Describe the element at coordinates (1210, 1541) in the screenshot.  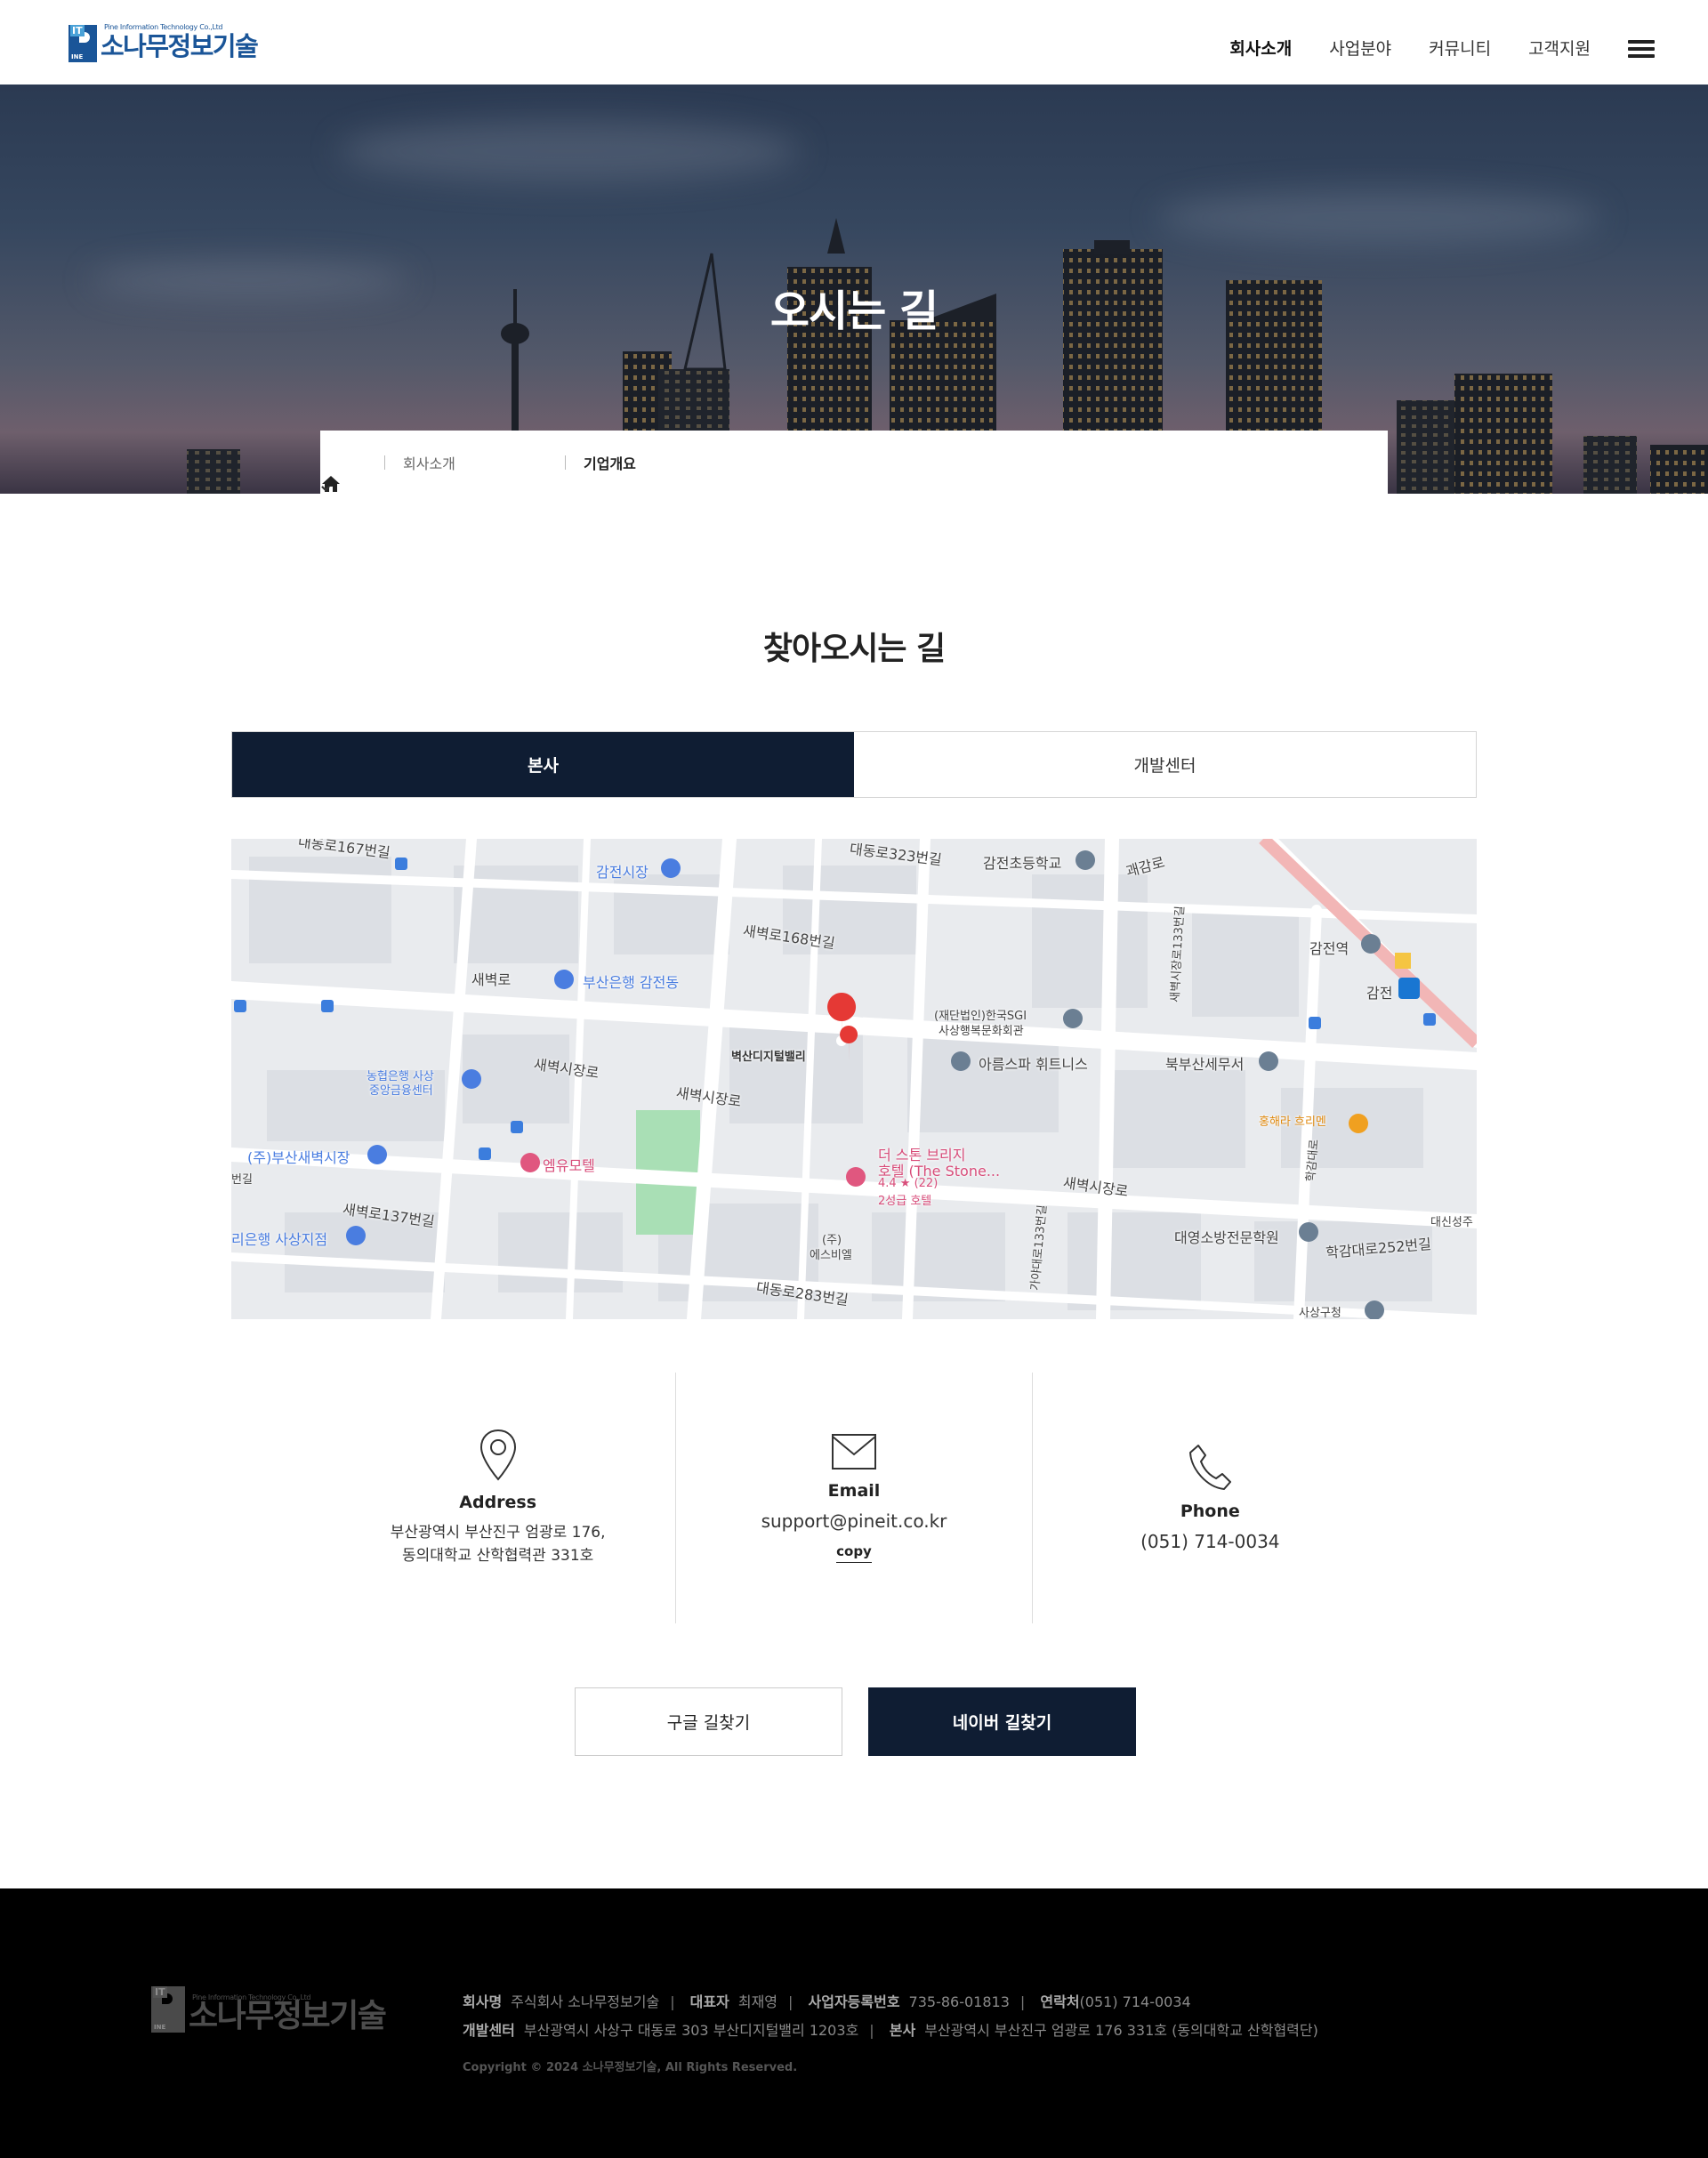
I see `phone-value: (051) 714-0034` at that location.